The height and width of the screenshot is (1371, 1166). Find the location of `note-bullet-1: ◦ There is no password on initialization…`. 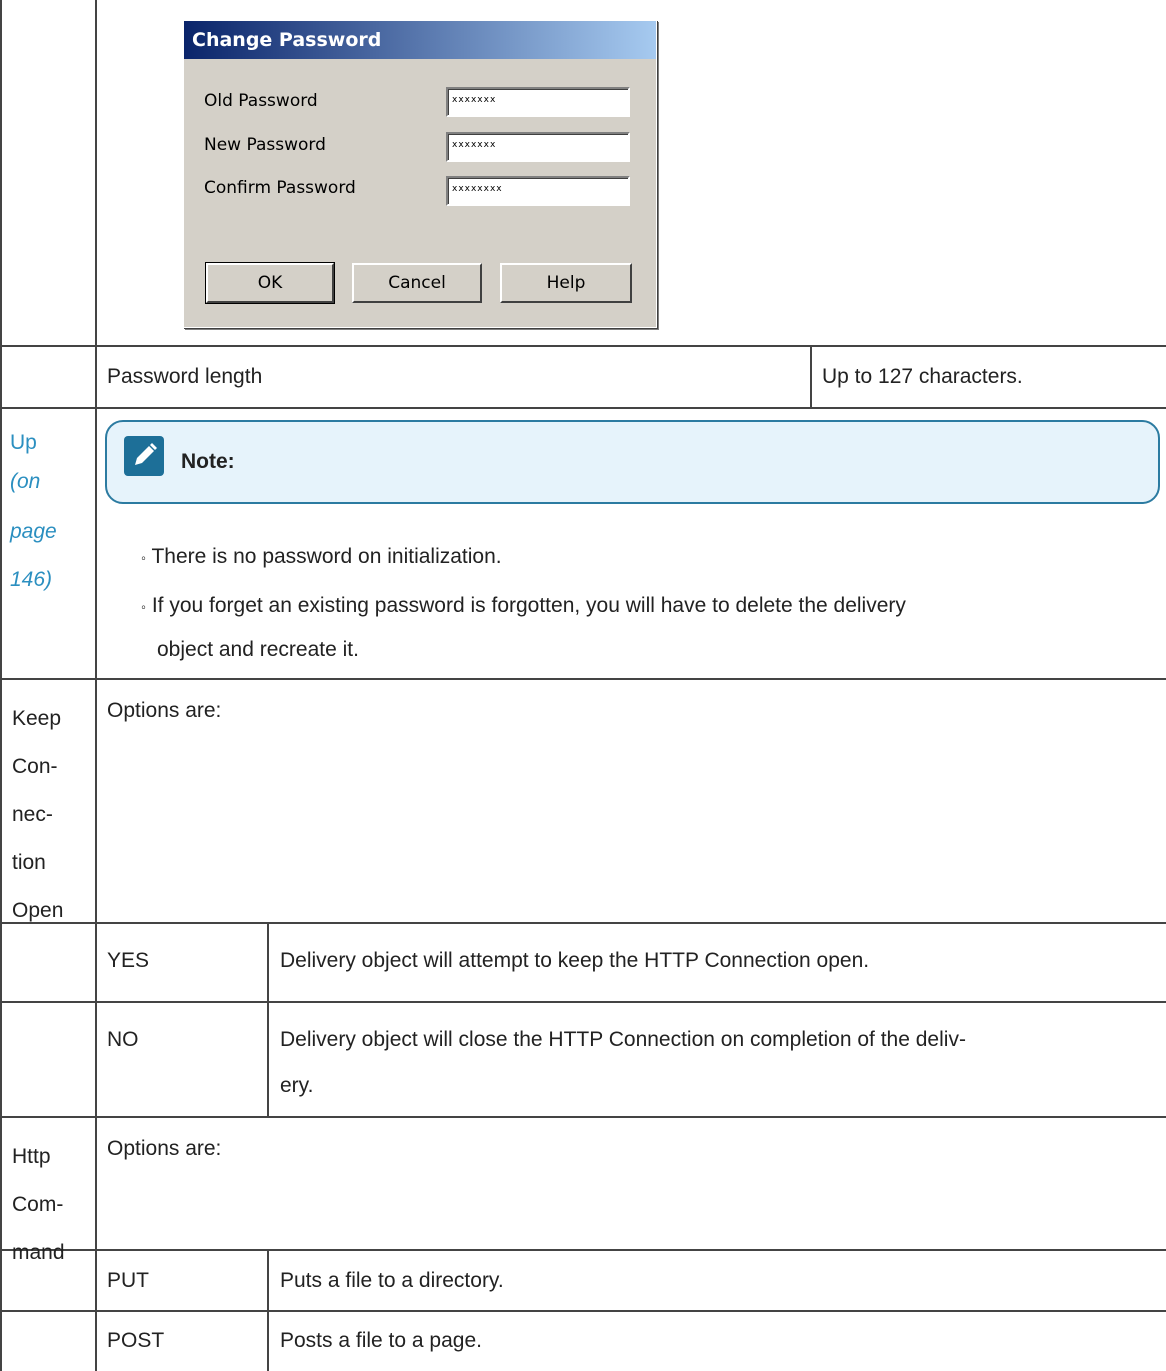

note-bullet-1: ◦ There is no password on initialization… is located at coordinates (321, 557).